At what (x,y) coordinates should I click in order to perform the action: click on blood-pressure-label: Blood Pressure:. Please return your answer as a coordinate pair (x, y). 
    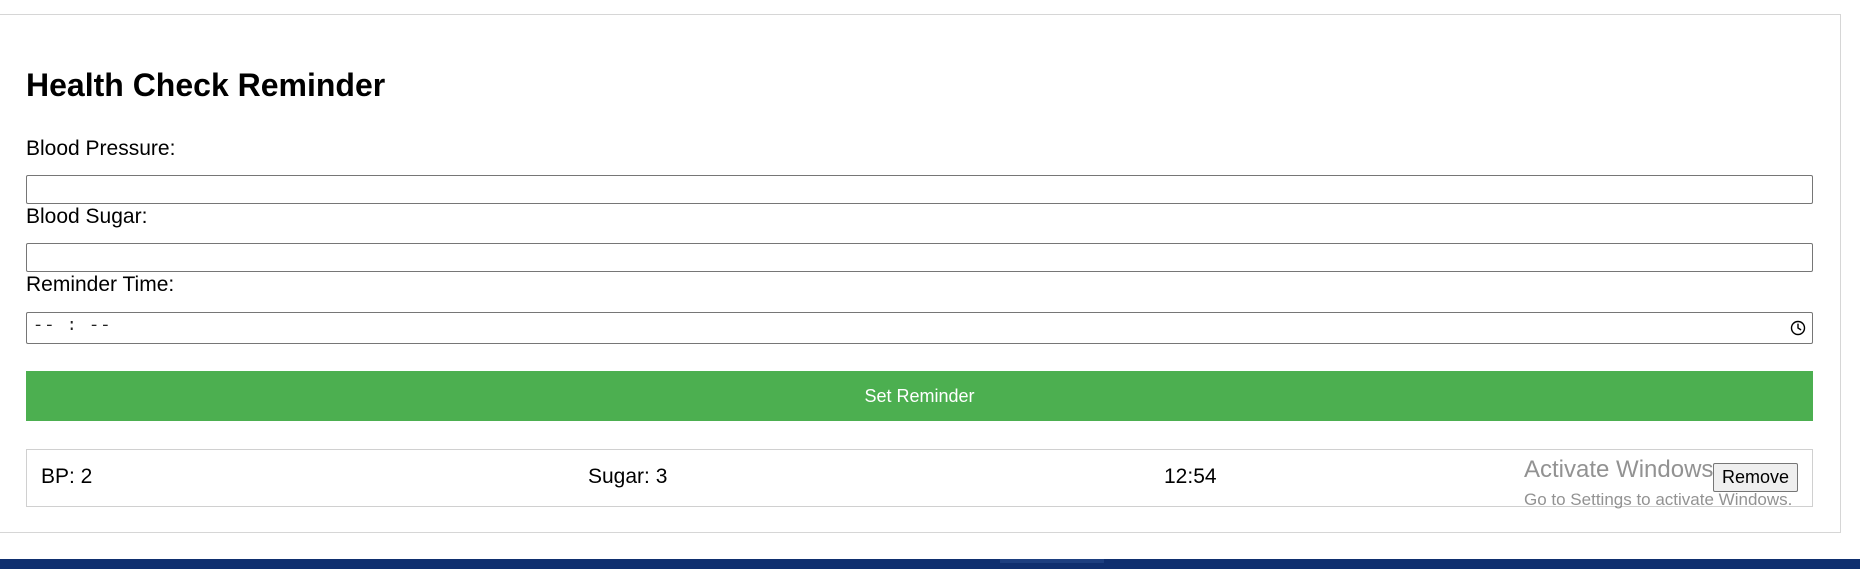
    Looking at the image, I should click on (101, 148).